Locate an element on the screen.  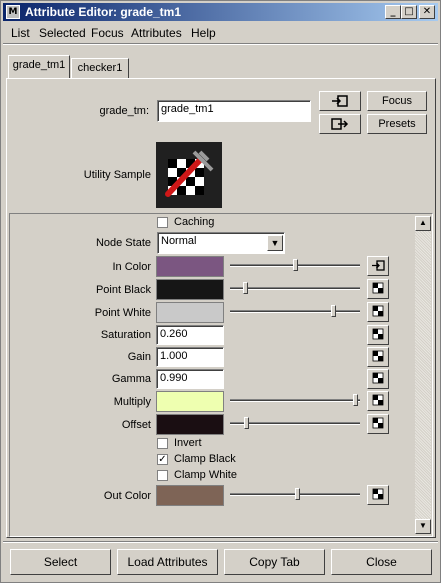
point-black-map-button is located at coordinates (378, 289).